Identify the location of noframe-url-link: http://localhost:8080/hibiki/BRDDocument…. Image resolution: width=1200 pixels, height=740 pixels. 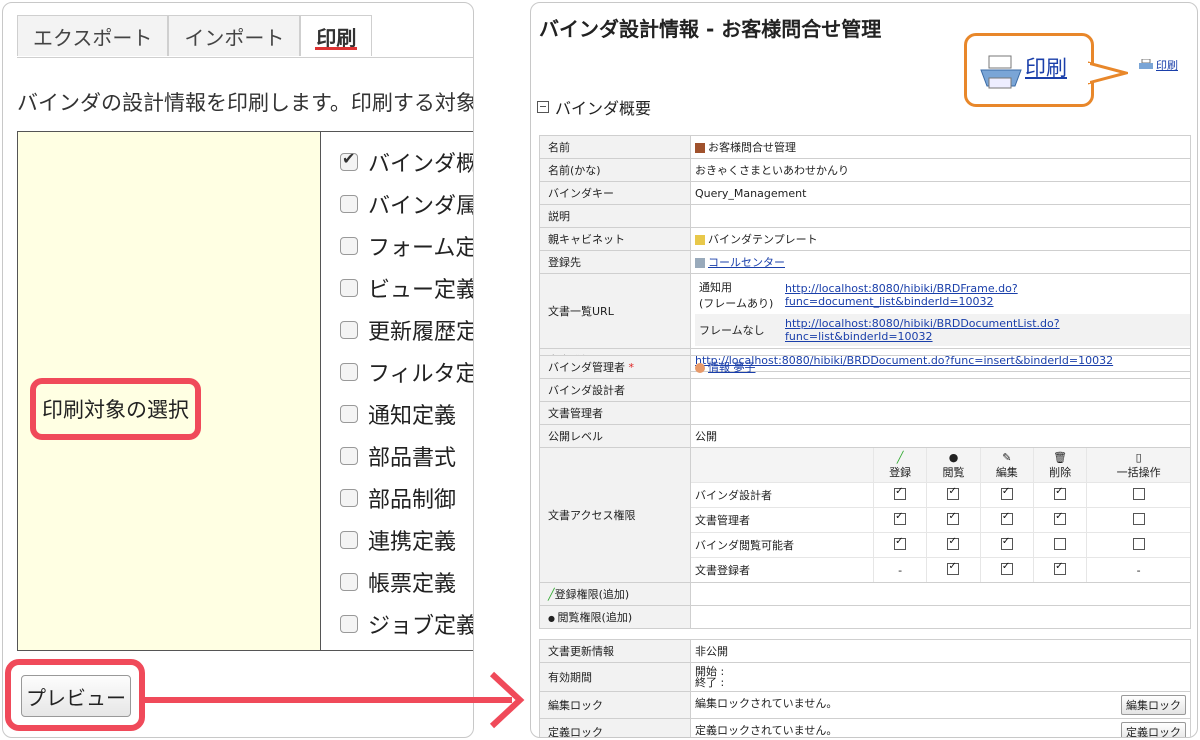
(922, 330).